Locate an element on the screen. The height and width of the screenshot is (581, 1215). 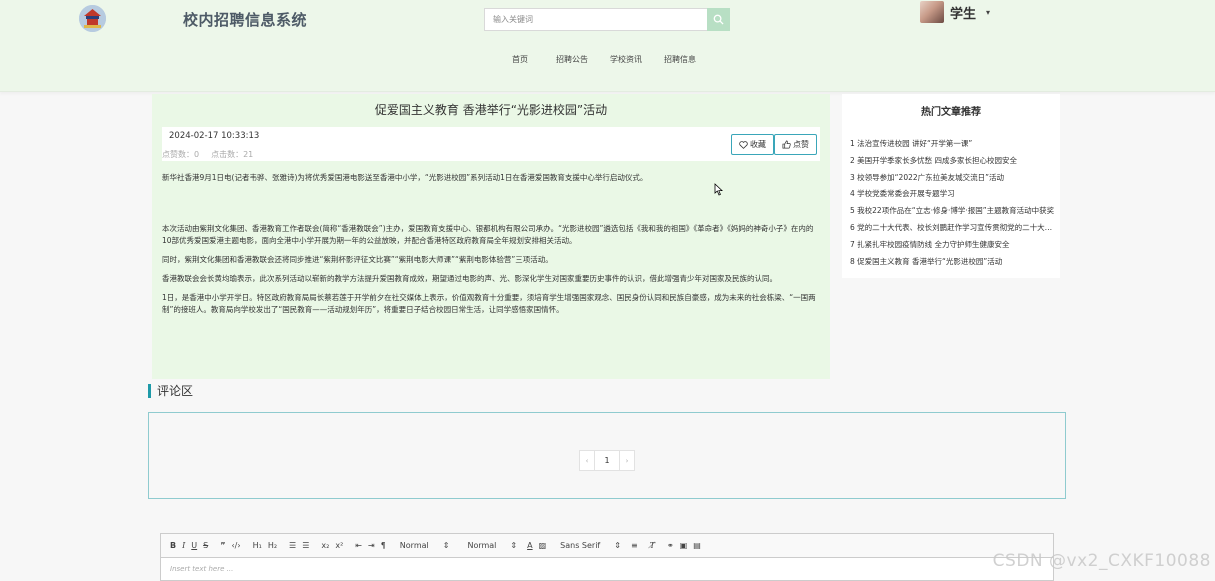
hot-article-item: 7 扎紧扎牢校园疫情防线 全力守护师生健康安全 is located at coordinates (952, 245).